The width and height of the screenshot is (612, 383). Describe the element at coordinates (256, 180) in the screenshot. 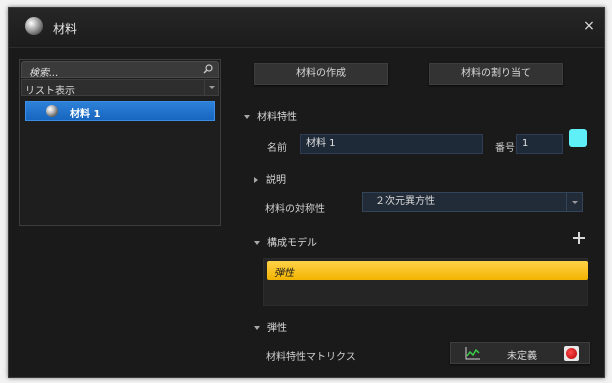

I see `expand-triangle-icon` at that location.